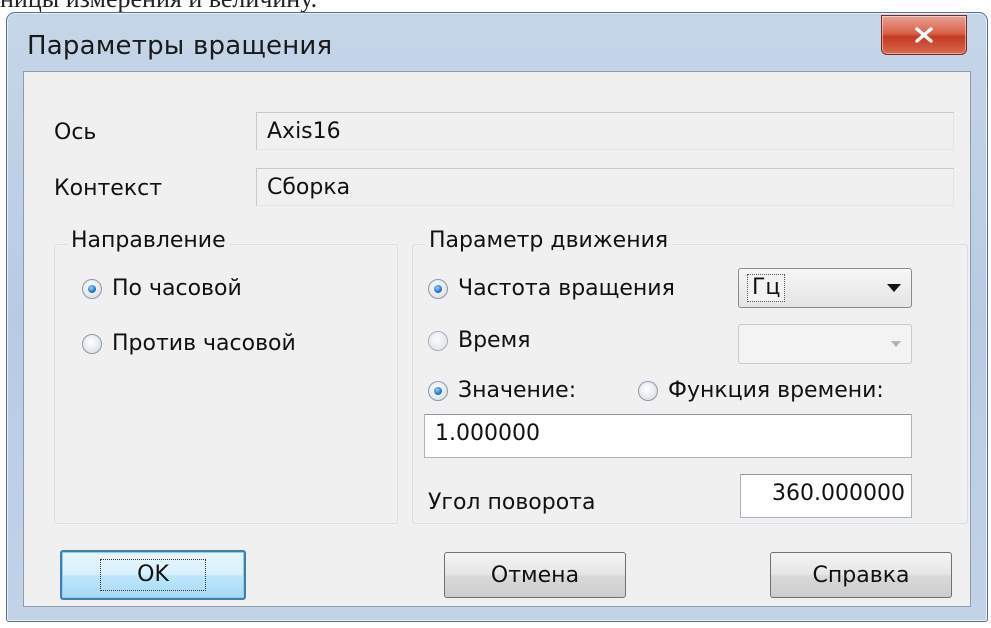 This screenshot has width=991, height=628. I want to click on ok-button-label: OK, so click(153, 575).